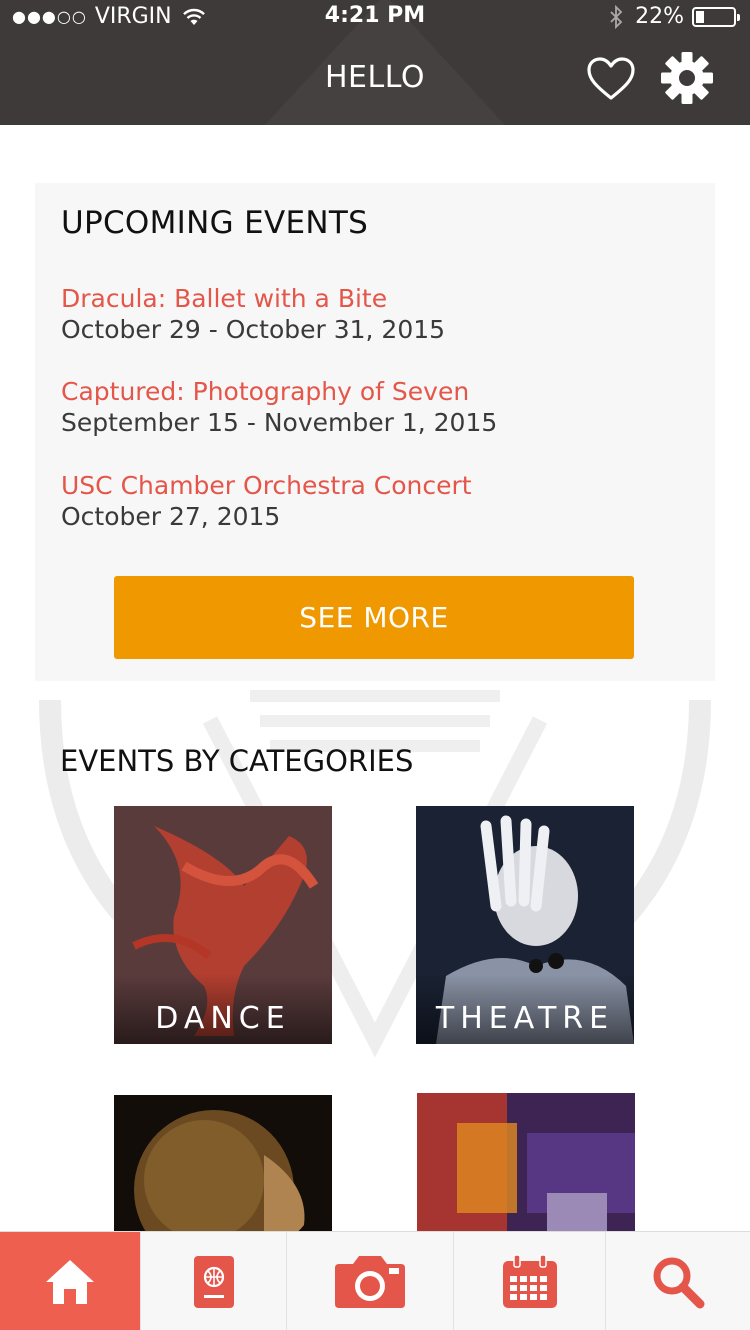  What do you see at coordinates (171, 516) in the screenshot?
I see `event-dates: October 27, 2015` at bounding box center [171, 516].